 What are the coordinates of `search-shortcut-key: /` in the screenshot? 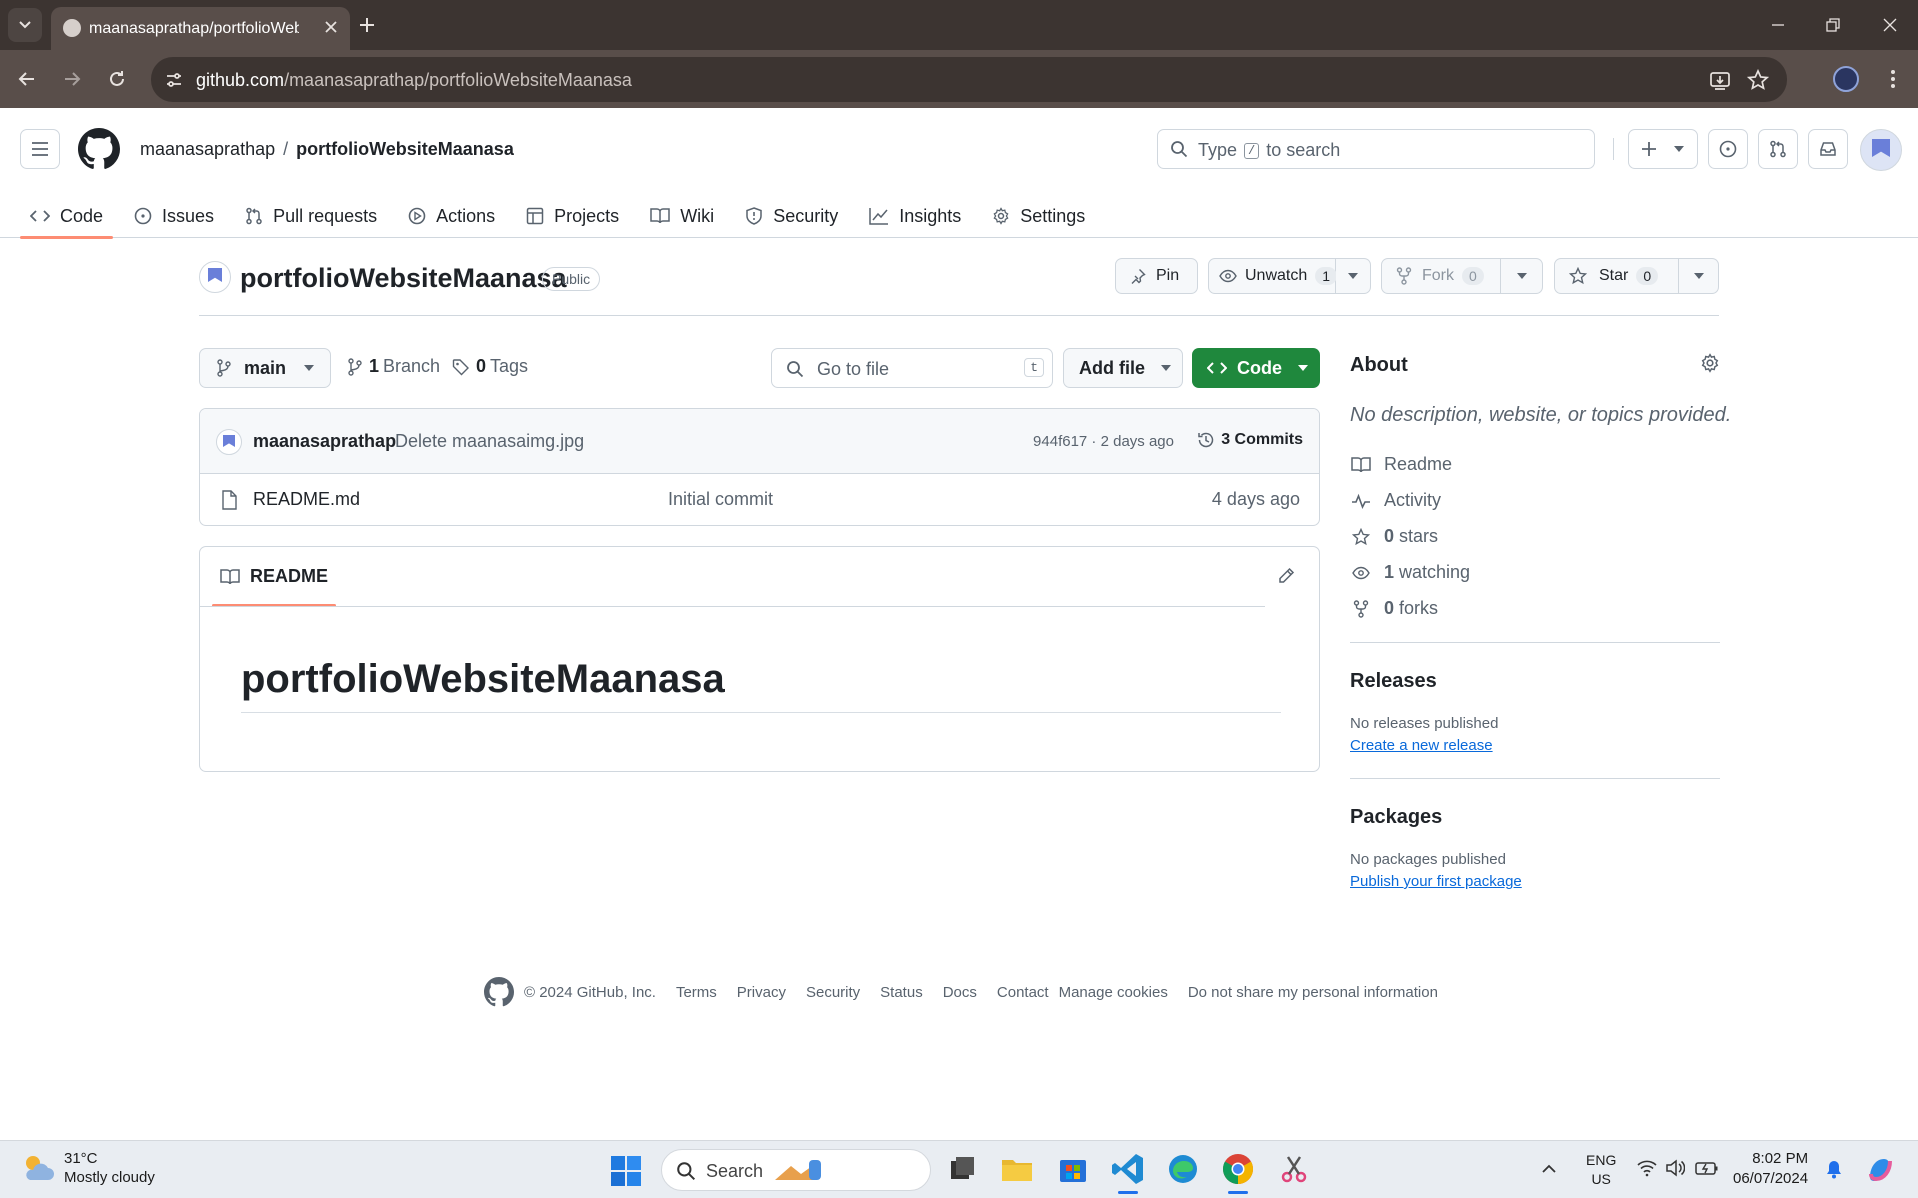 It's located at (1252, 151).